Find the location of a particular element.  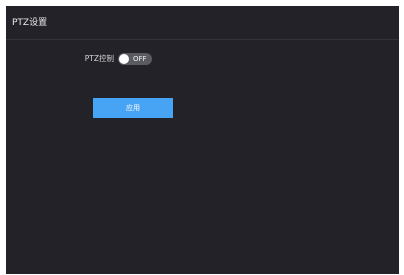

toggle-state-text: OFF is located at coordinates (140, 59).